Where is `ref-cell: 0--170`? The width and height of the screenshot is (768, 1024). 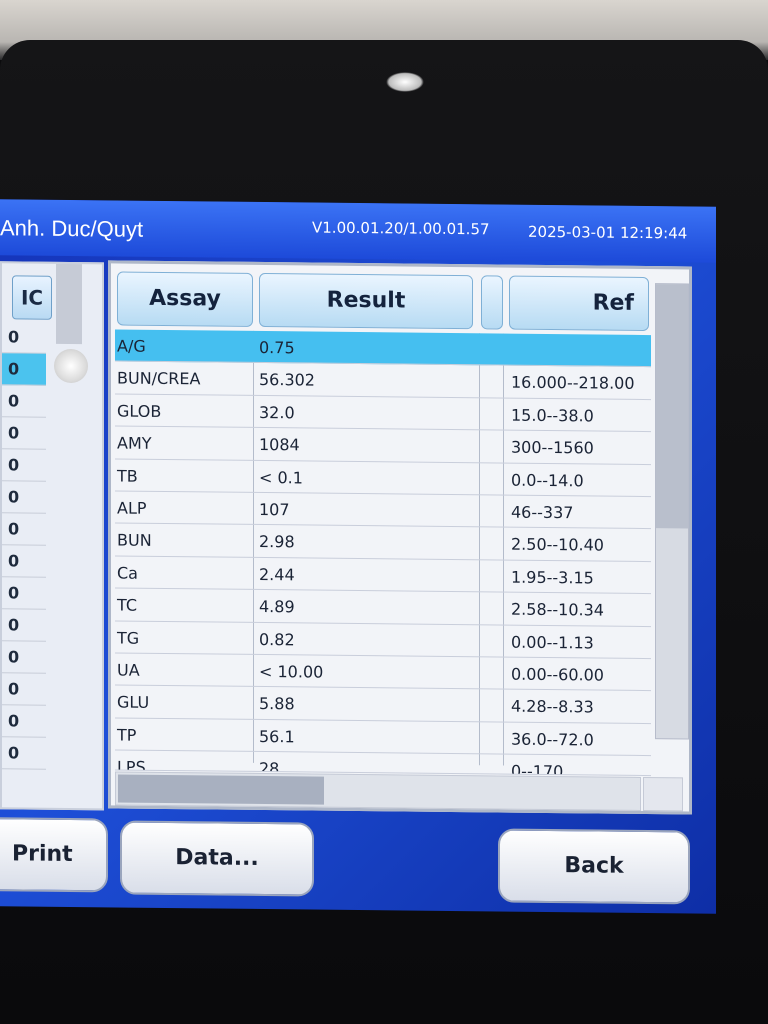
ref-cell: 0--170 is located at coordinates (537, 769).